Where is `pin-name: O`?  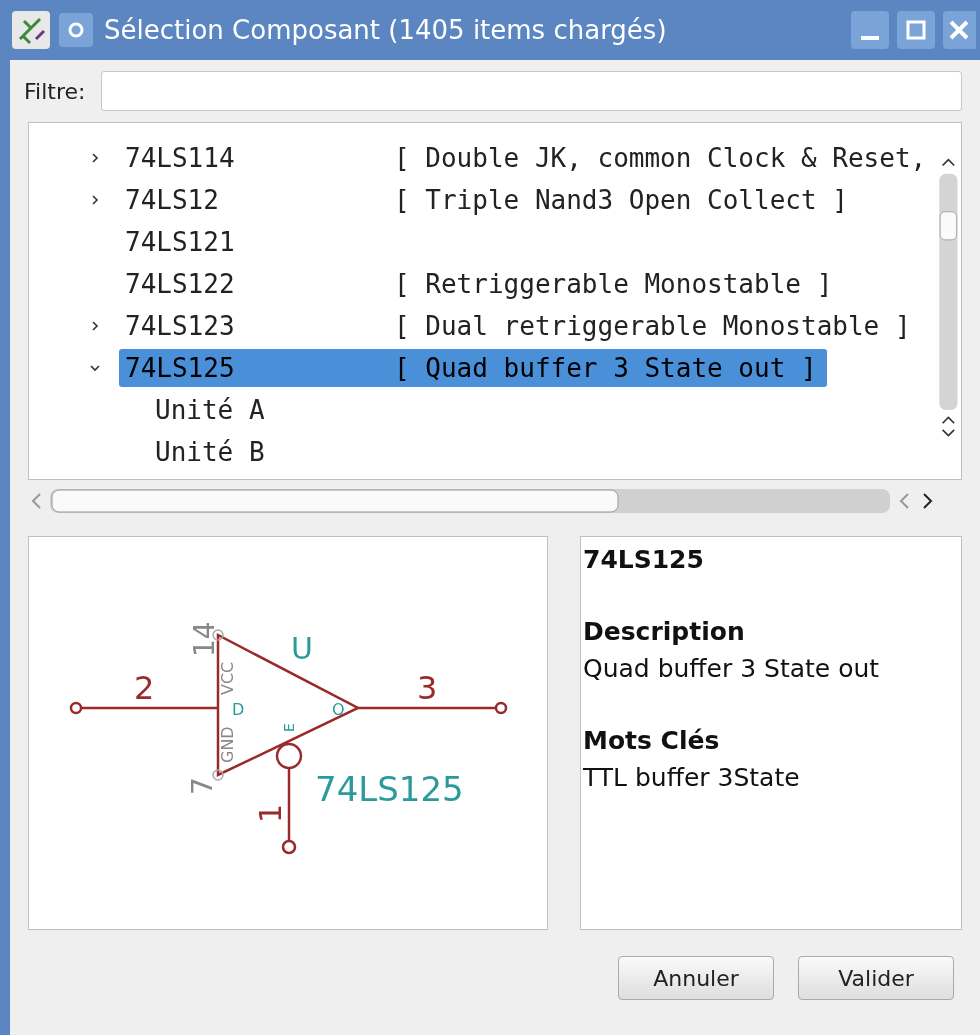 pin-name: O is located at coordinates (338, 709).